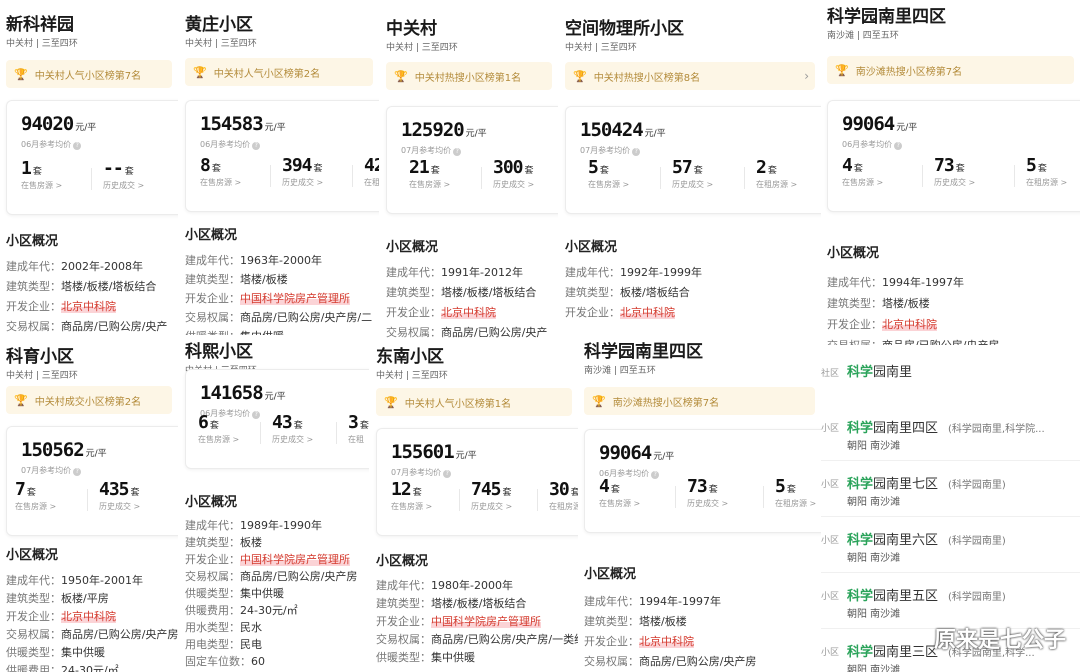 Image resolution: width=1080 pixels, height=672 pixels. I want to click on info-key: 开发企业：, so click(33, 306).